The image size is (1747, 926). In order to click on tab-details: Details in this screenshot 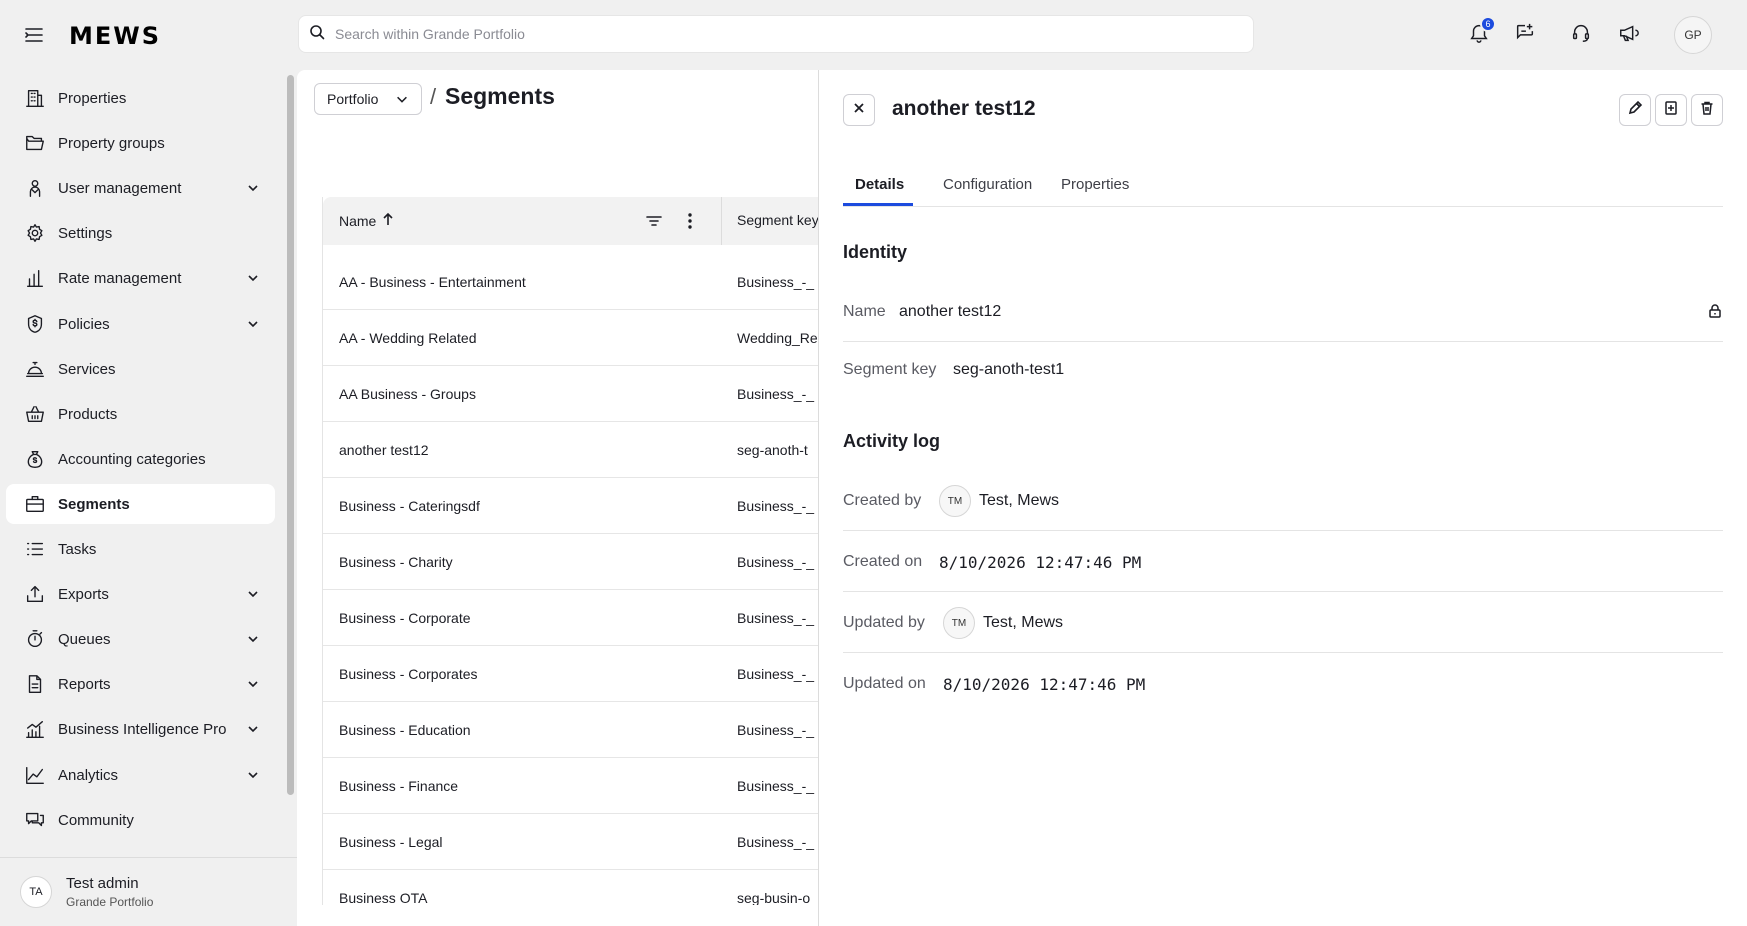, I will do `click(879, 184)`.